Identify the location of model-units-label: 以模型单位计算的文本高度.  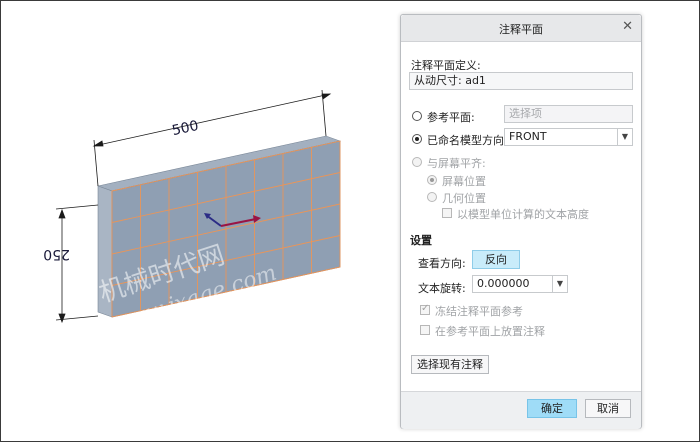
(523, 214).